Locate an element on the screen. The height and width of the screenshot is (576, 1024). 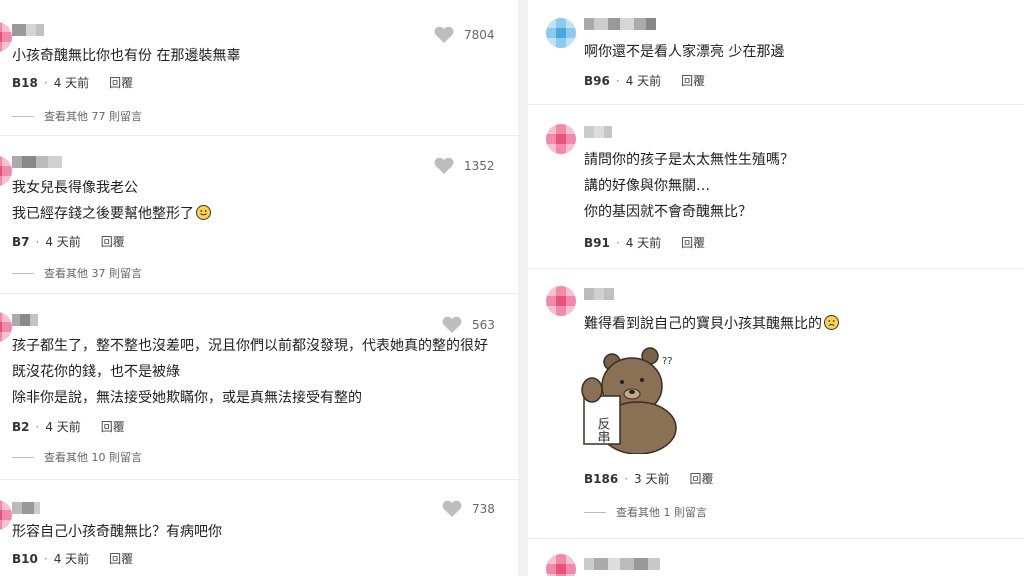
comment-text: 形容自己小孩奇醜無比？有病吧你 is located at coordinates (117, 532).